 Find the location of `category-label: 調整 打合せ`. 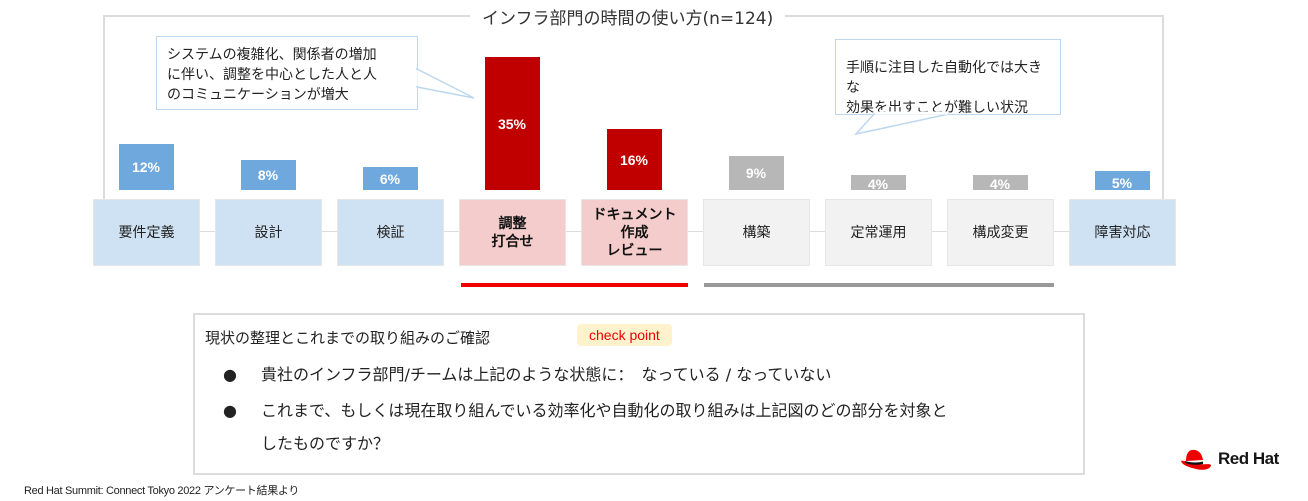

category-label: 調整 打合せ is located at coordinates (512, 232).